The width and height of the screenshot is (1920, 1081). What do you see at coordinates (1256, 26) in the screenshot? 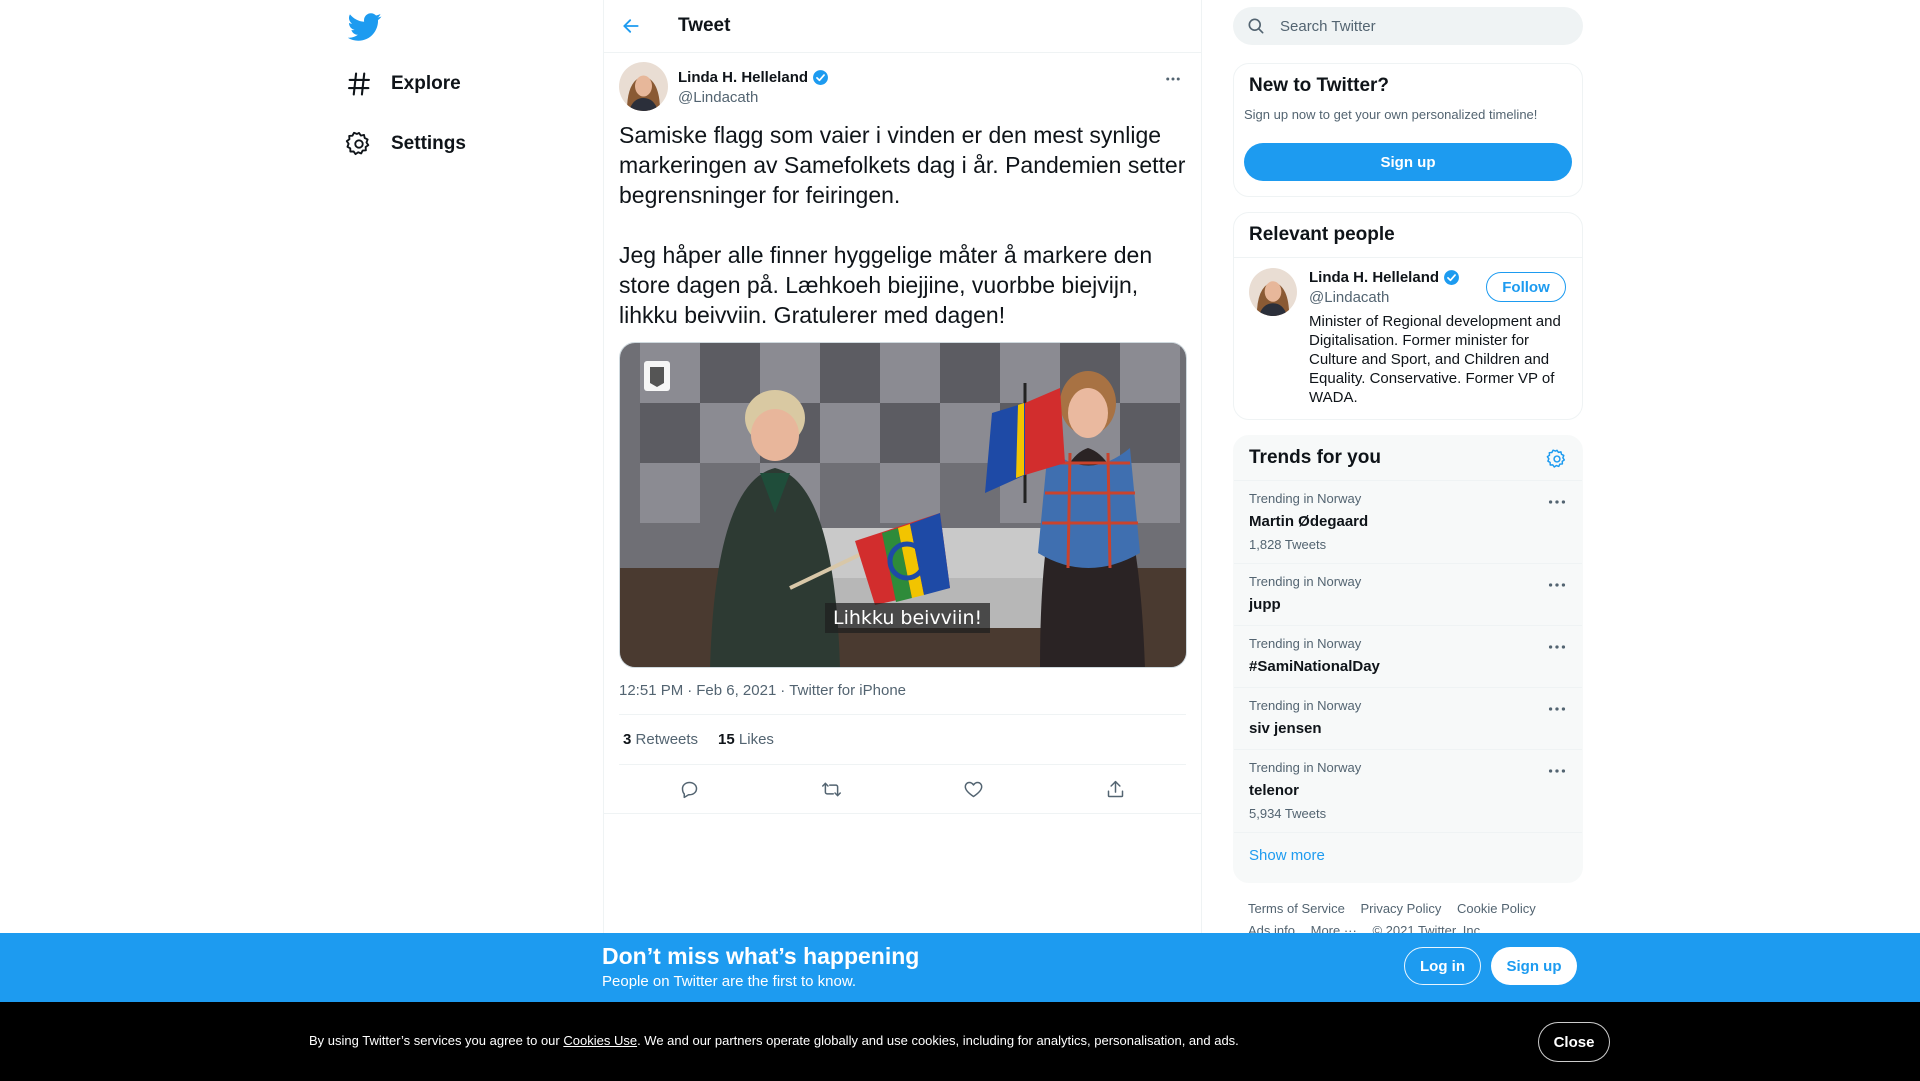
I see `search-icon` at bounding box center [1256, 26].